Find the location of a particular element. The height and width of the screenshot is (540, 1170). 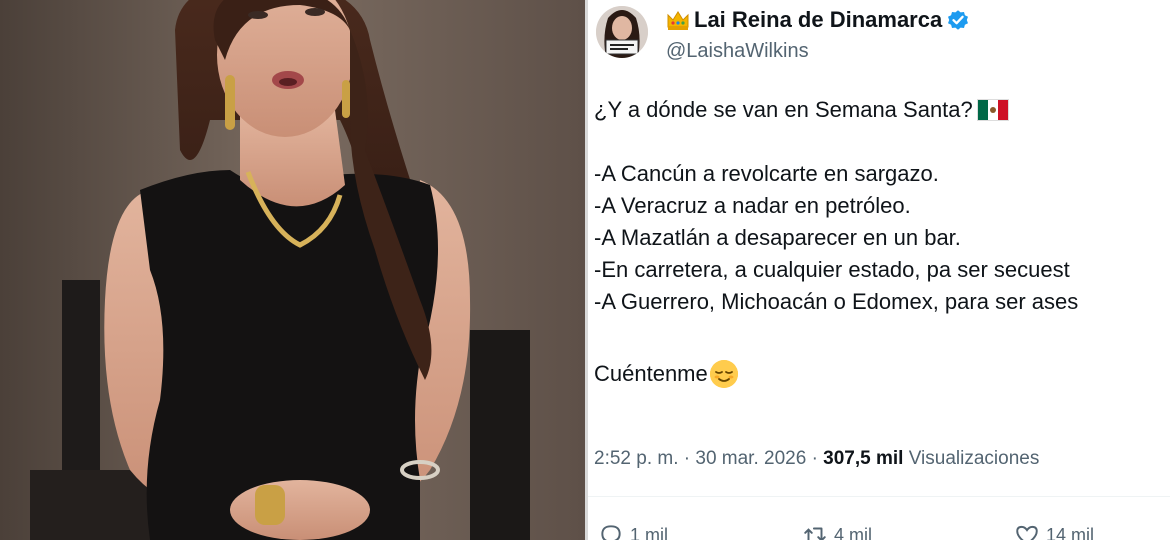

views-label: Visualizaciones is located at coordinates (971, 458).